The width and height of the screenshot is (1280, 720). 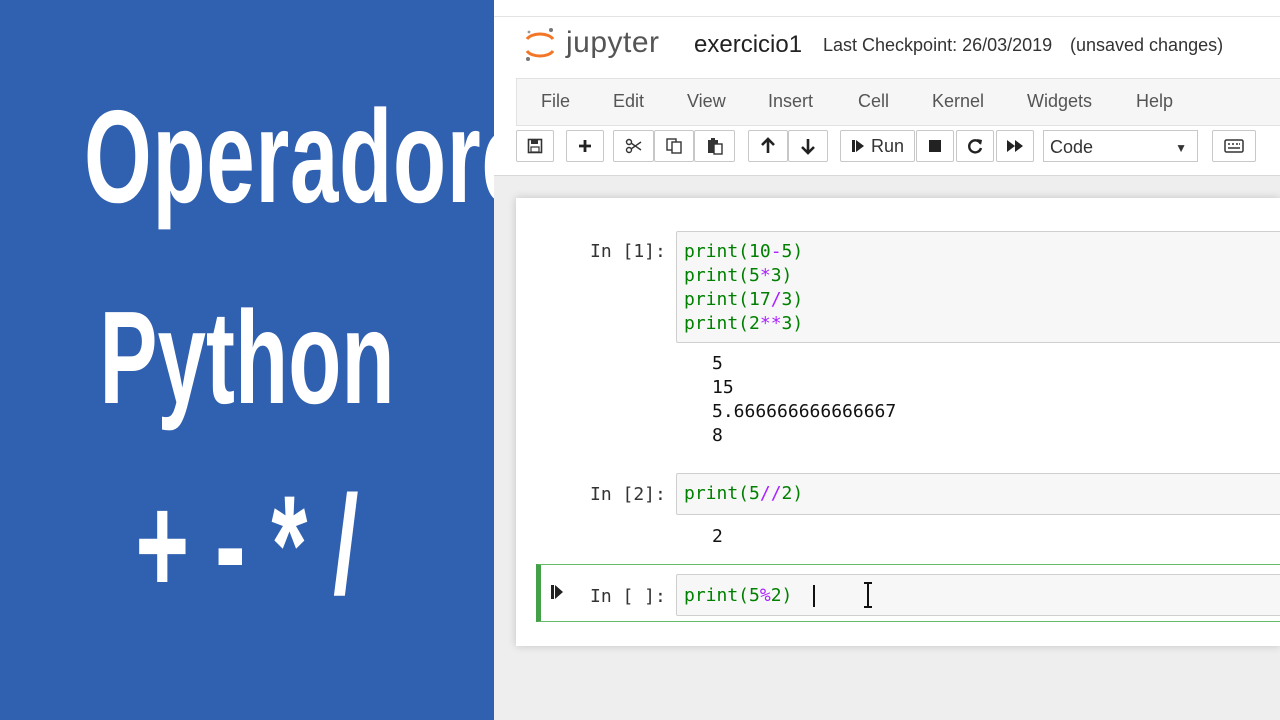 What do you see at coordinates (804, 400) in the screenshot?
I see `cell-1-output: 5 15 5.666666666666667 8` at bounding box center [804, 400].